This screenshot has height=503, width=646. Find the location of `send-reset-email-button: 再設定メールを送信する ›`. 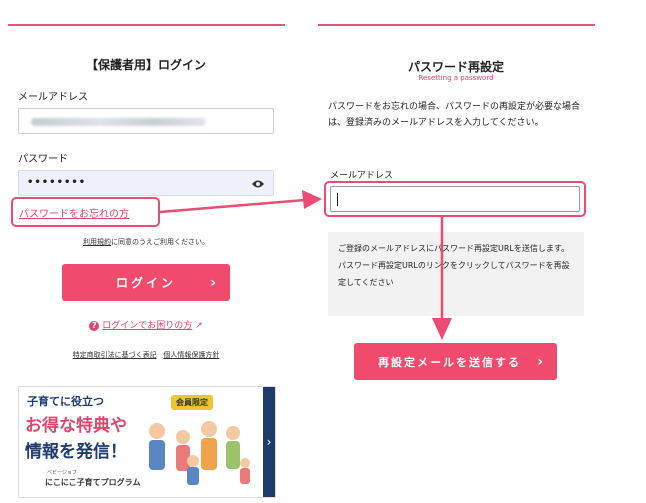

send-reset-email-button: 再設定メールを送信する › is located at coordinates (455, 361).